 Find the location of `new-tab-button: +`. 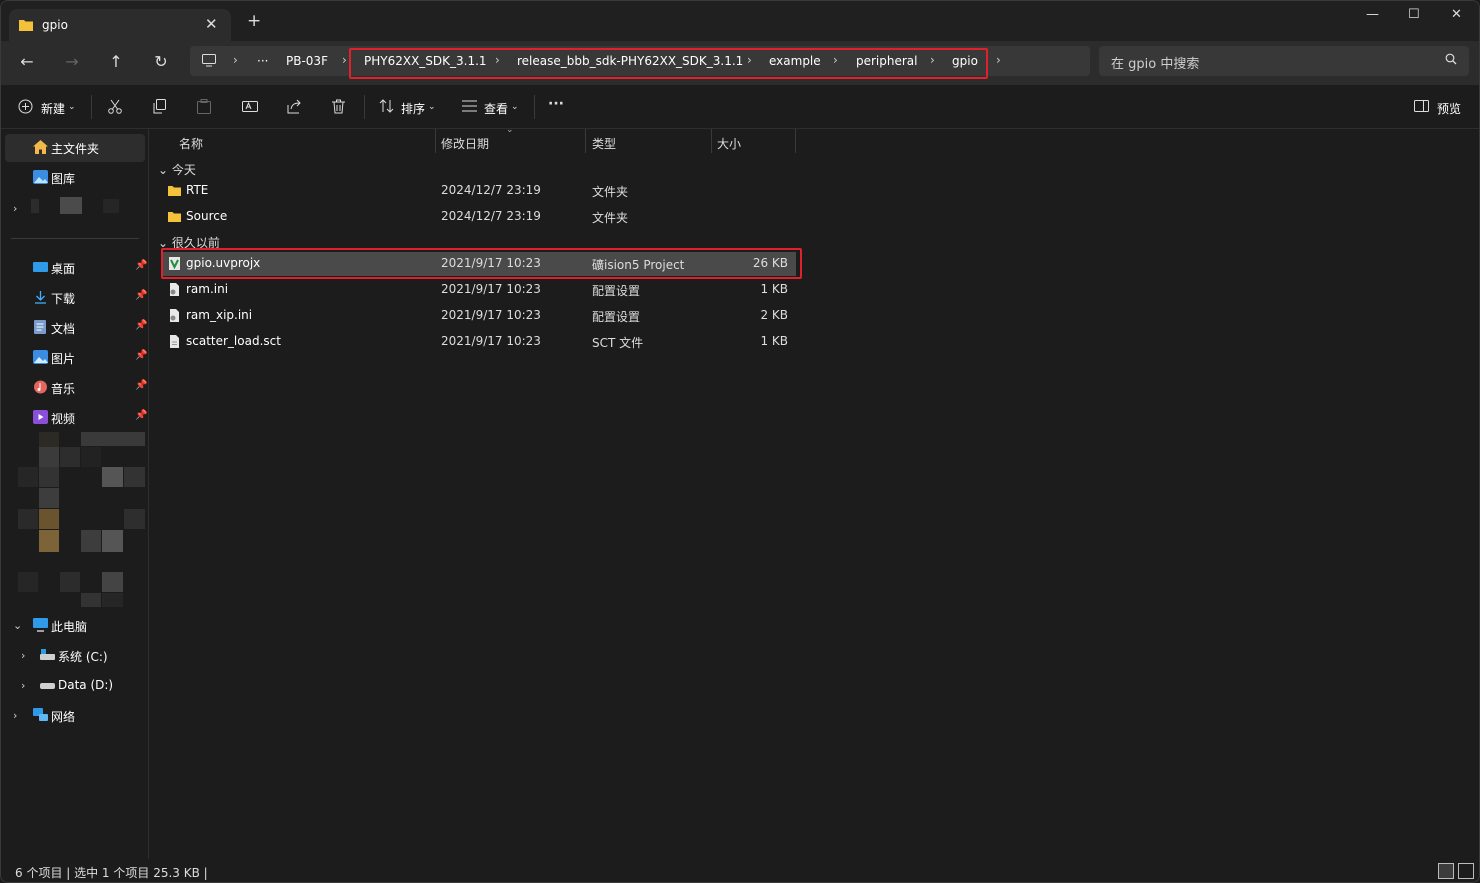

new-tab-button: + is located at coordinates (254, 21).